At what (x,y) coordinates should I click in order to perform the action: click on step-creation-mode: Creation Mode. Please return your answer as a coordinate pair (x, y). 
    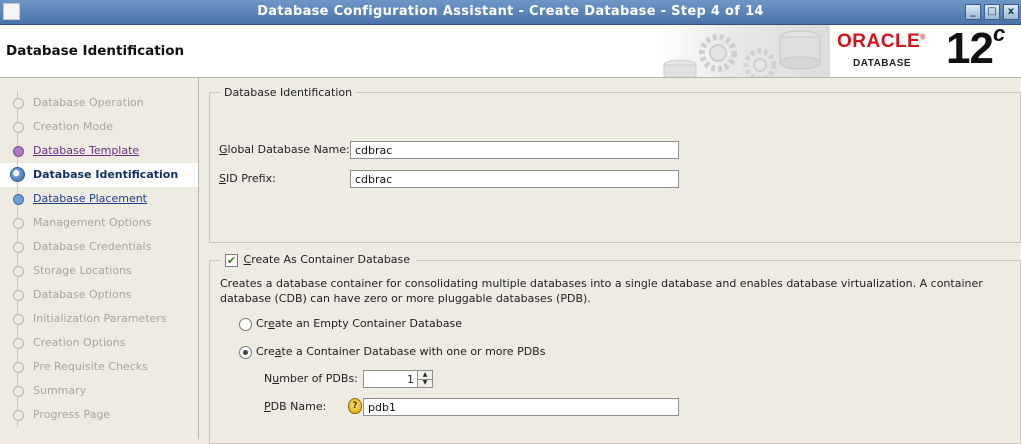
    Looking at the image, I should click on (99, 127).